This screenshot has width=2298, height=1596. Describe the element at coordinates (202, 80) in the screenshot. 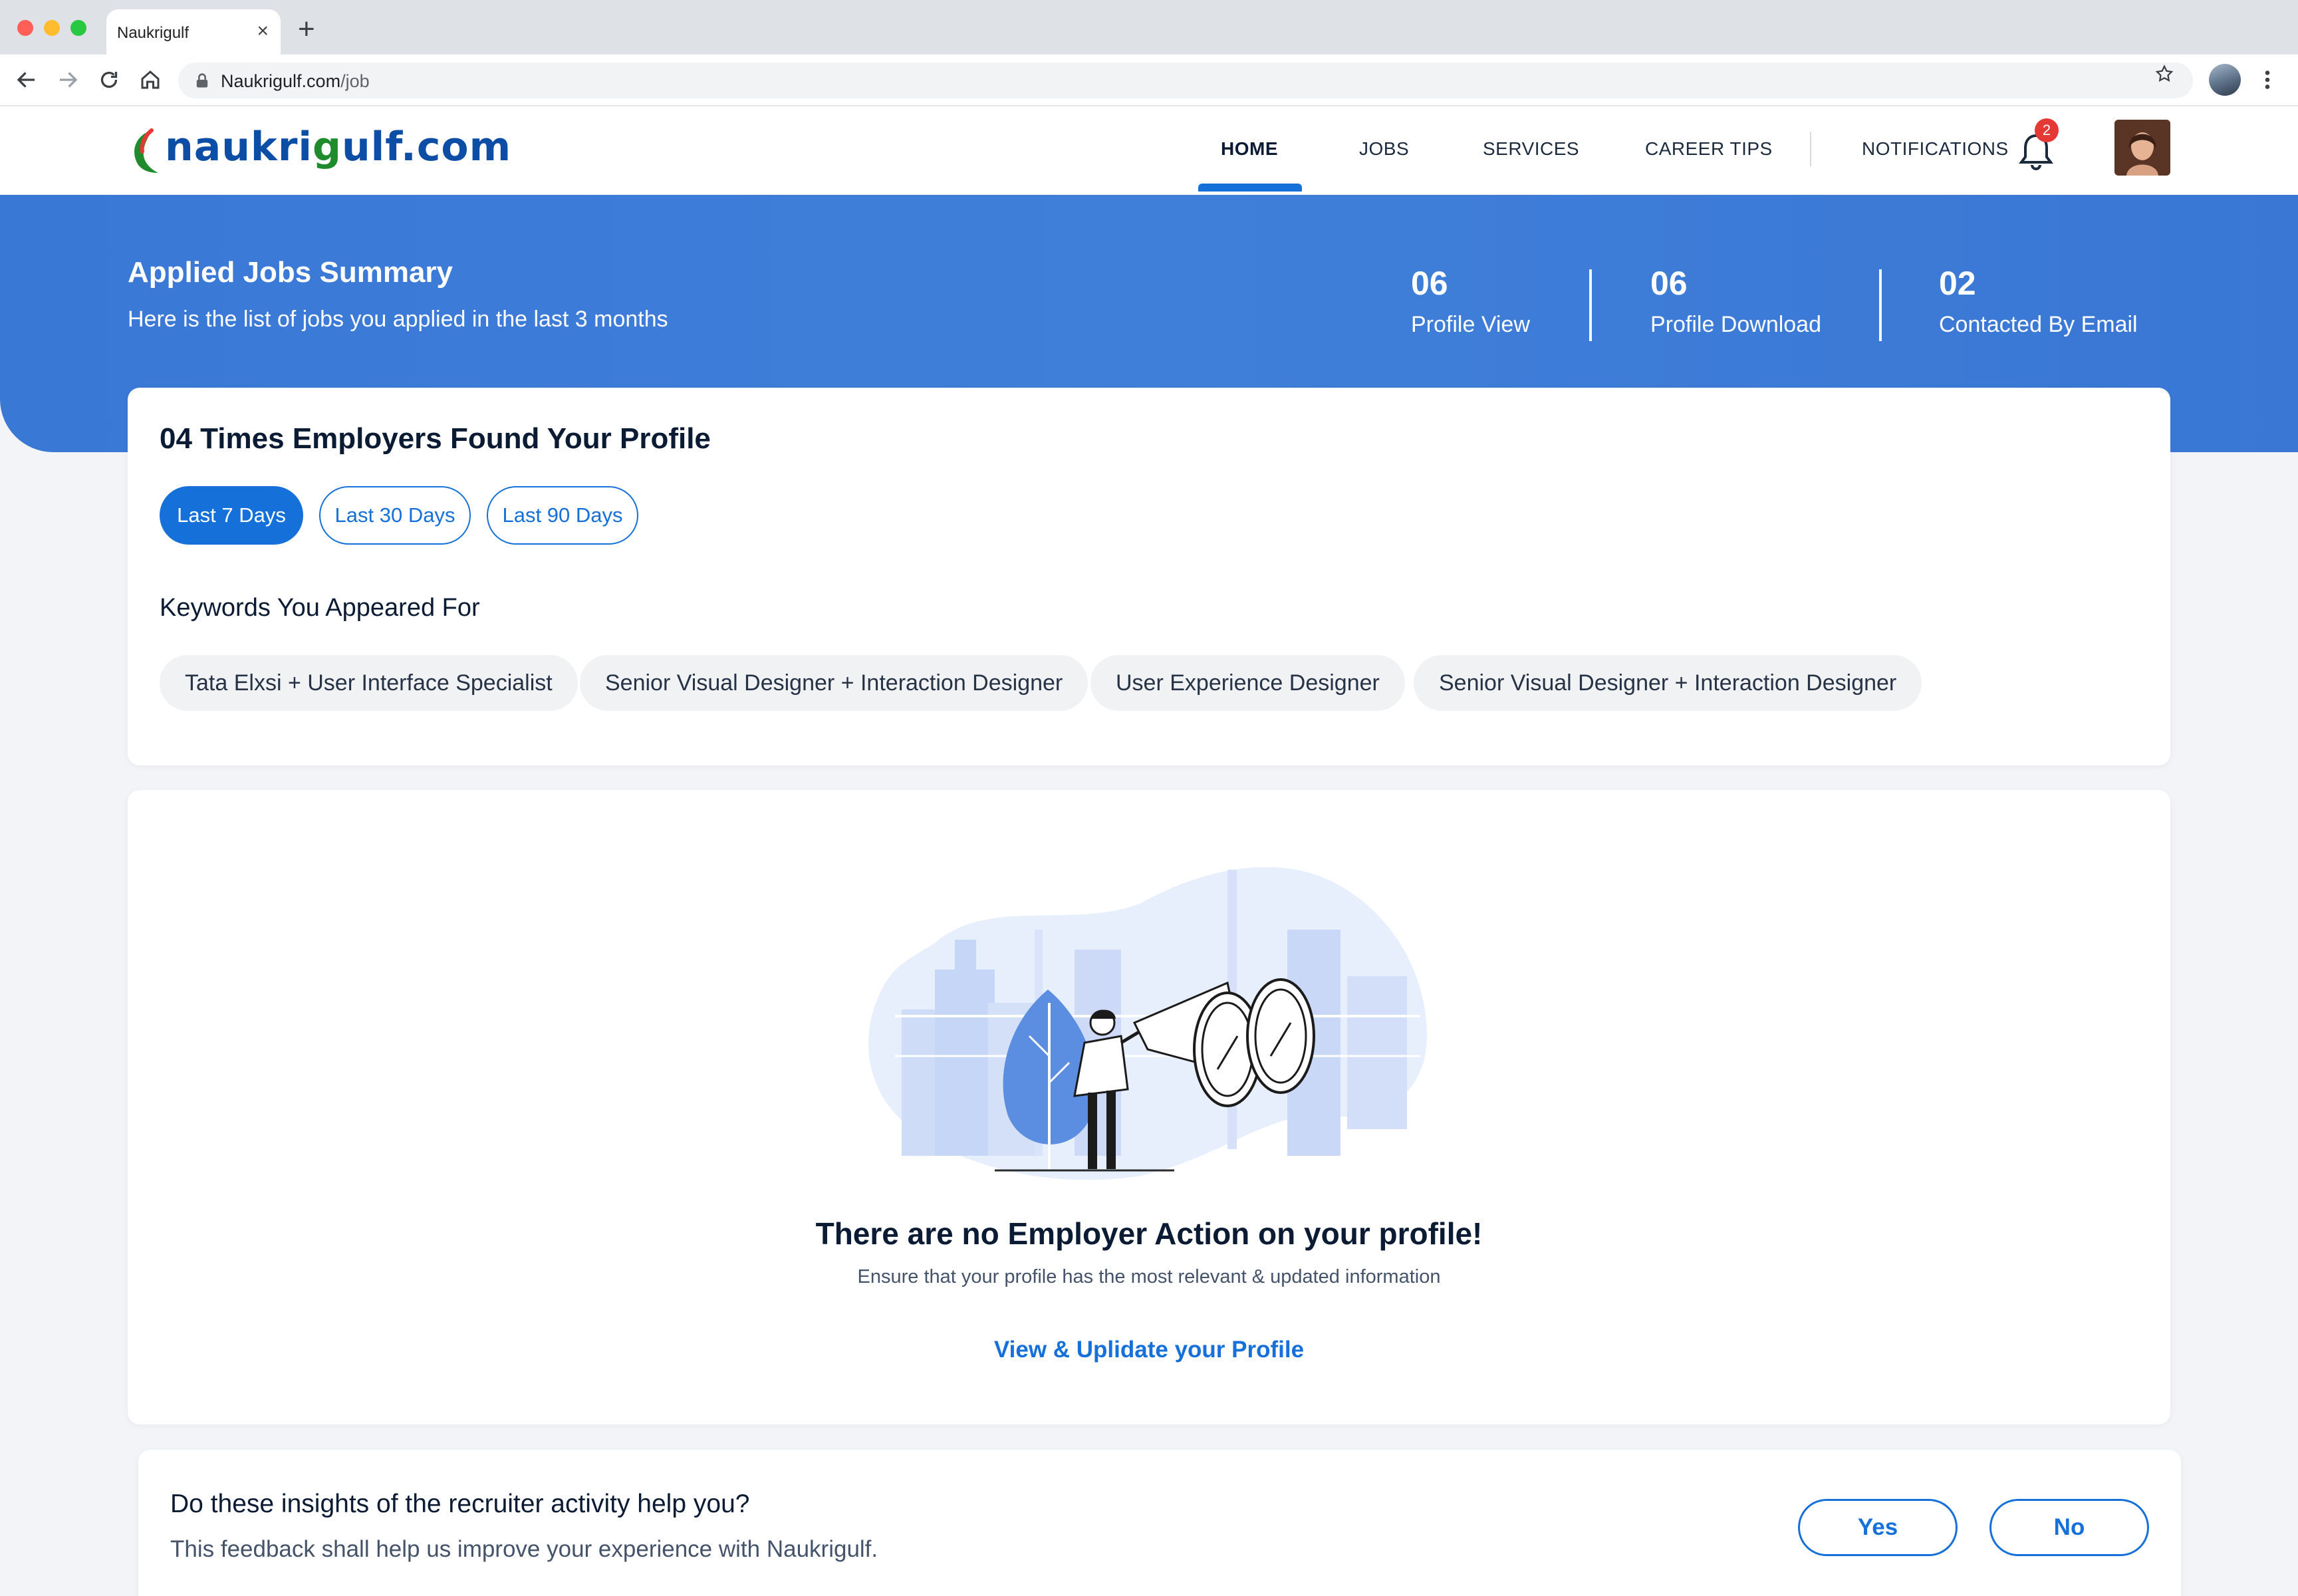

I see `lock-icon` at that location.